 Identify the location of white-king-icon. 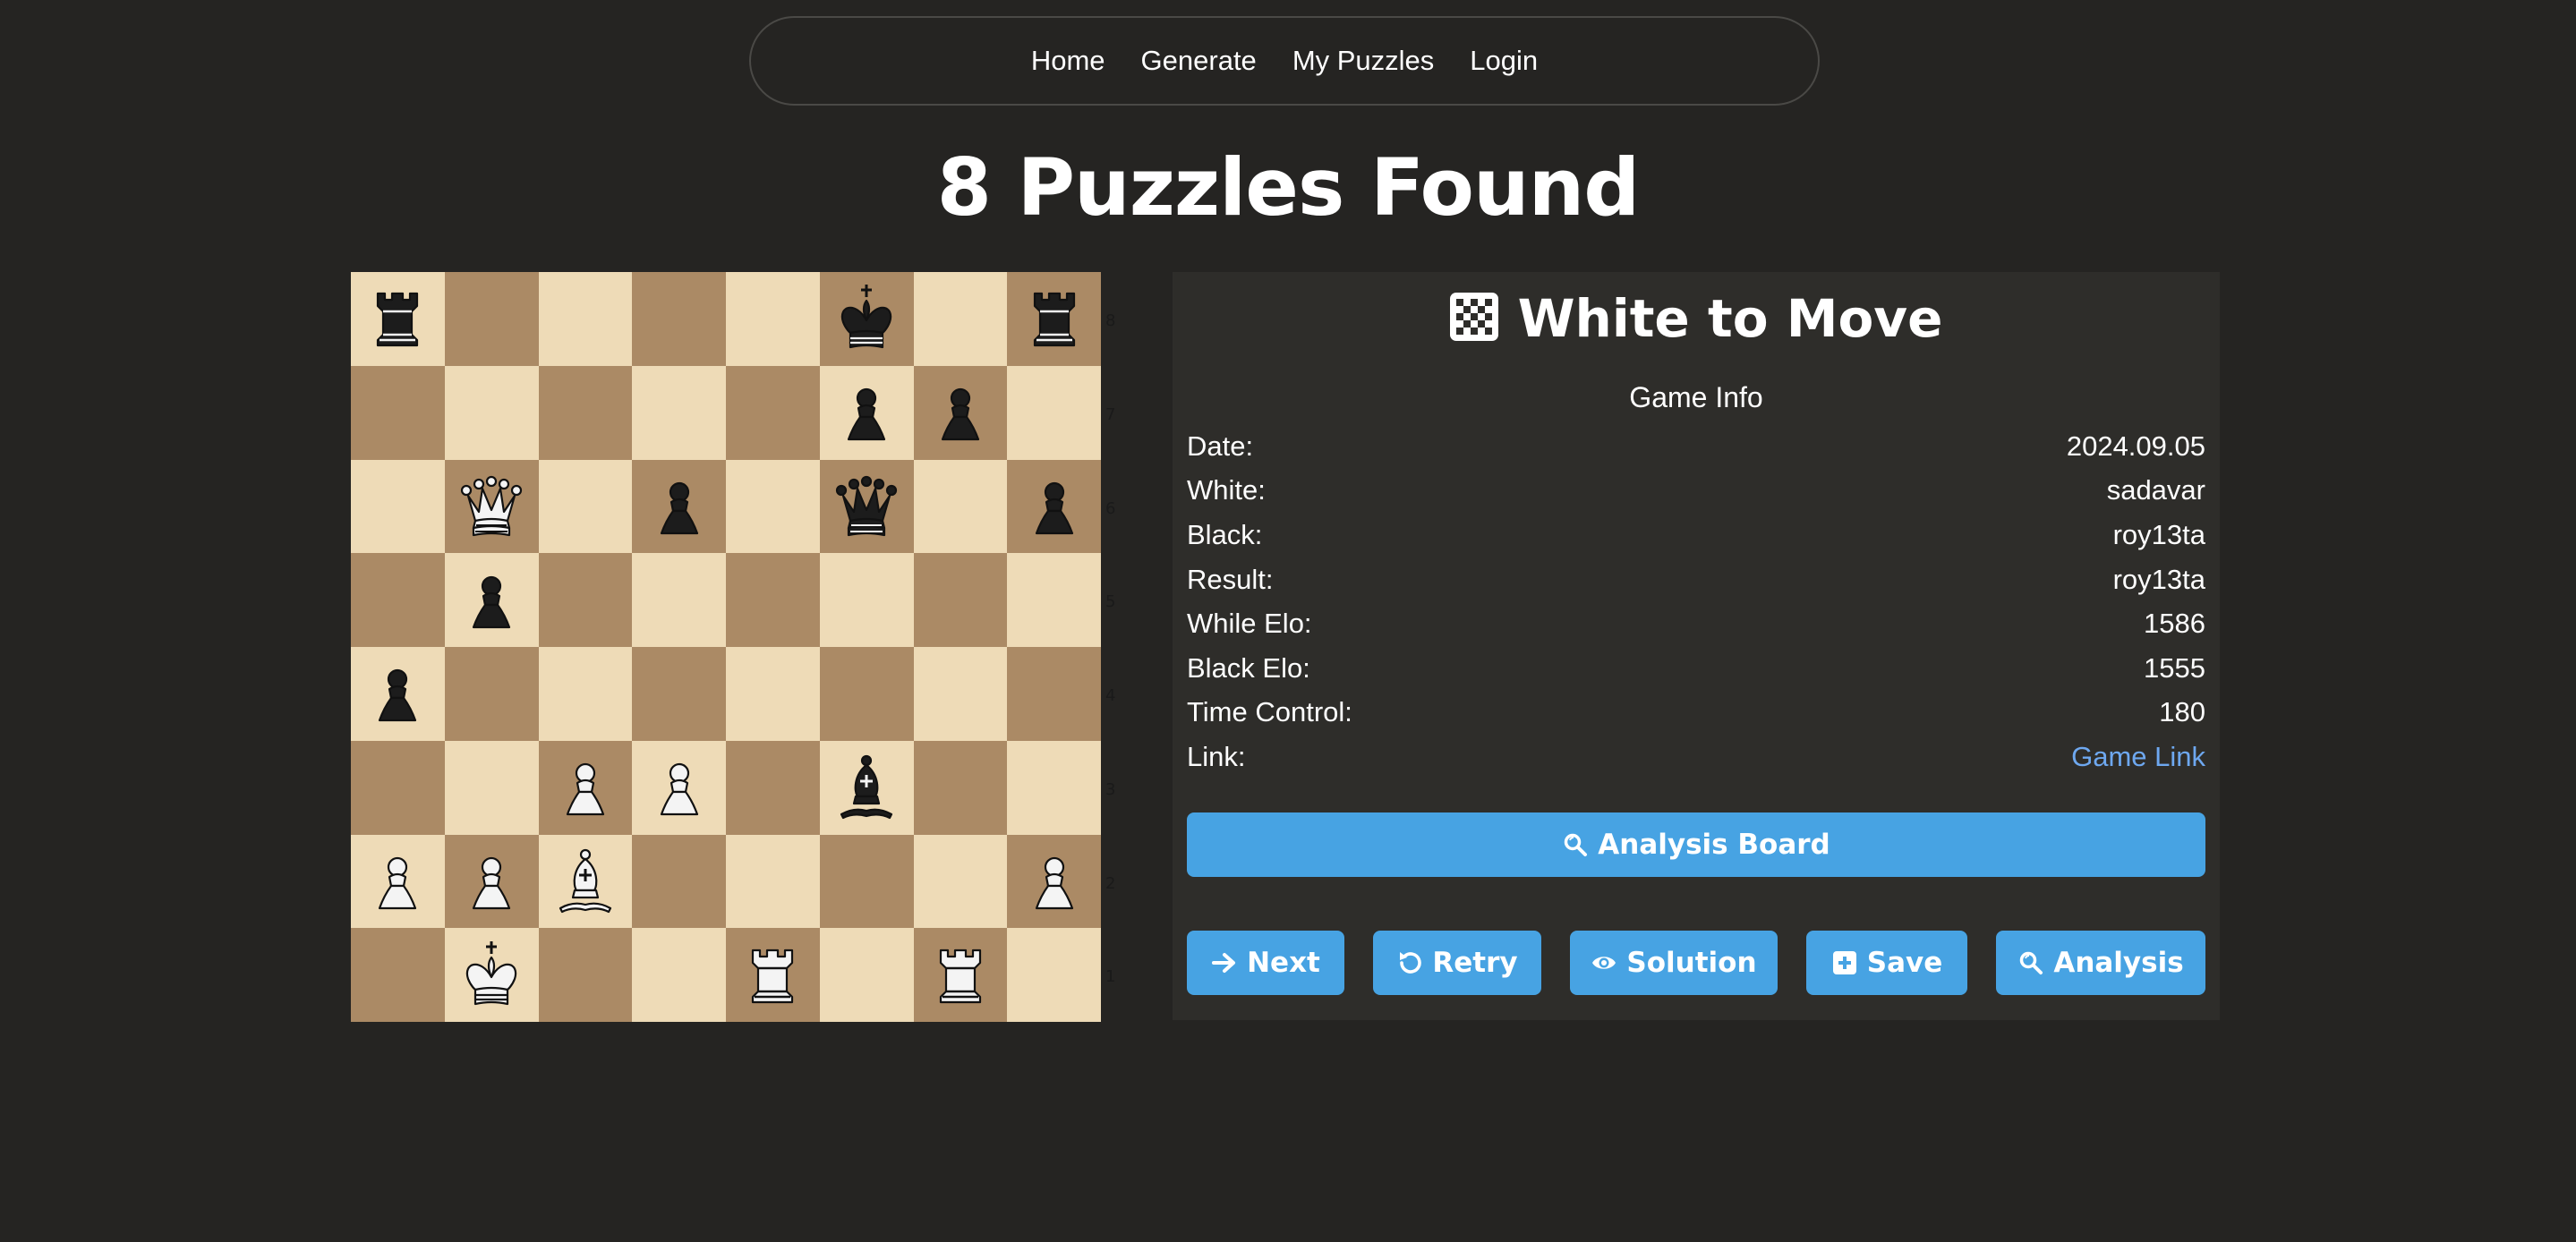
(491, 975).